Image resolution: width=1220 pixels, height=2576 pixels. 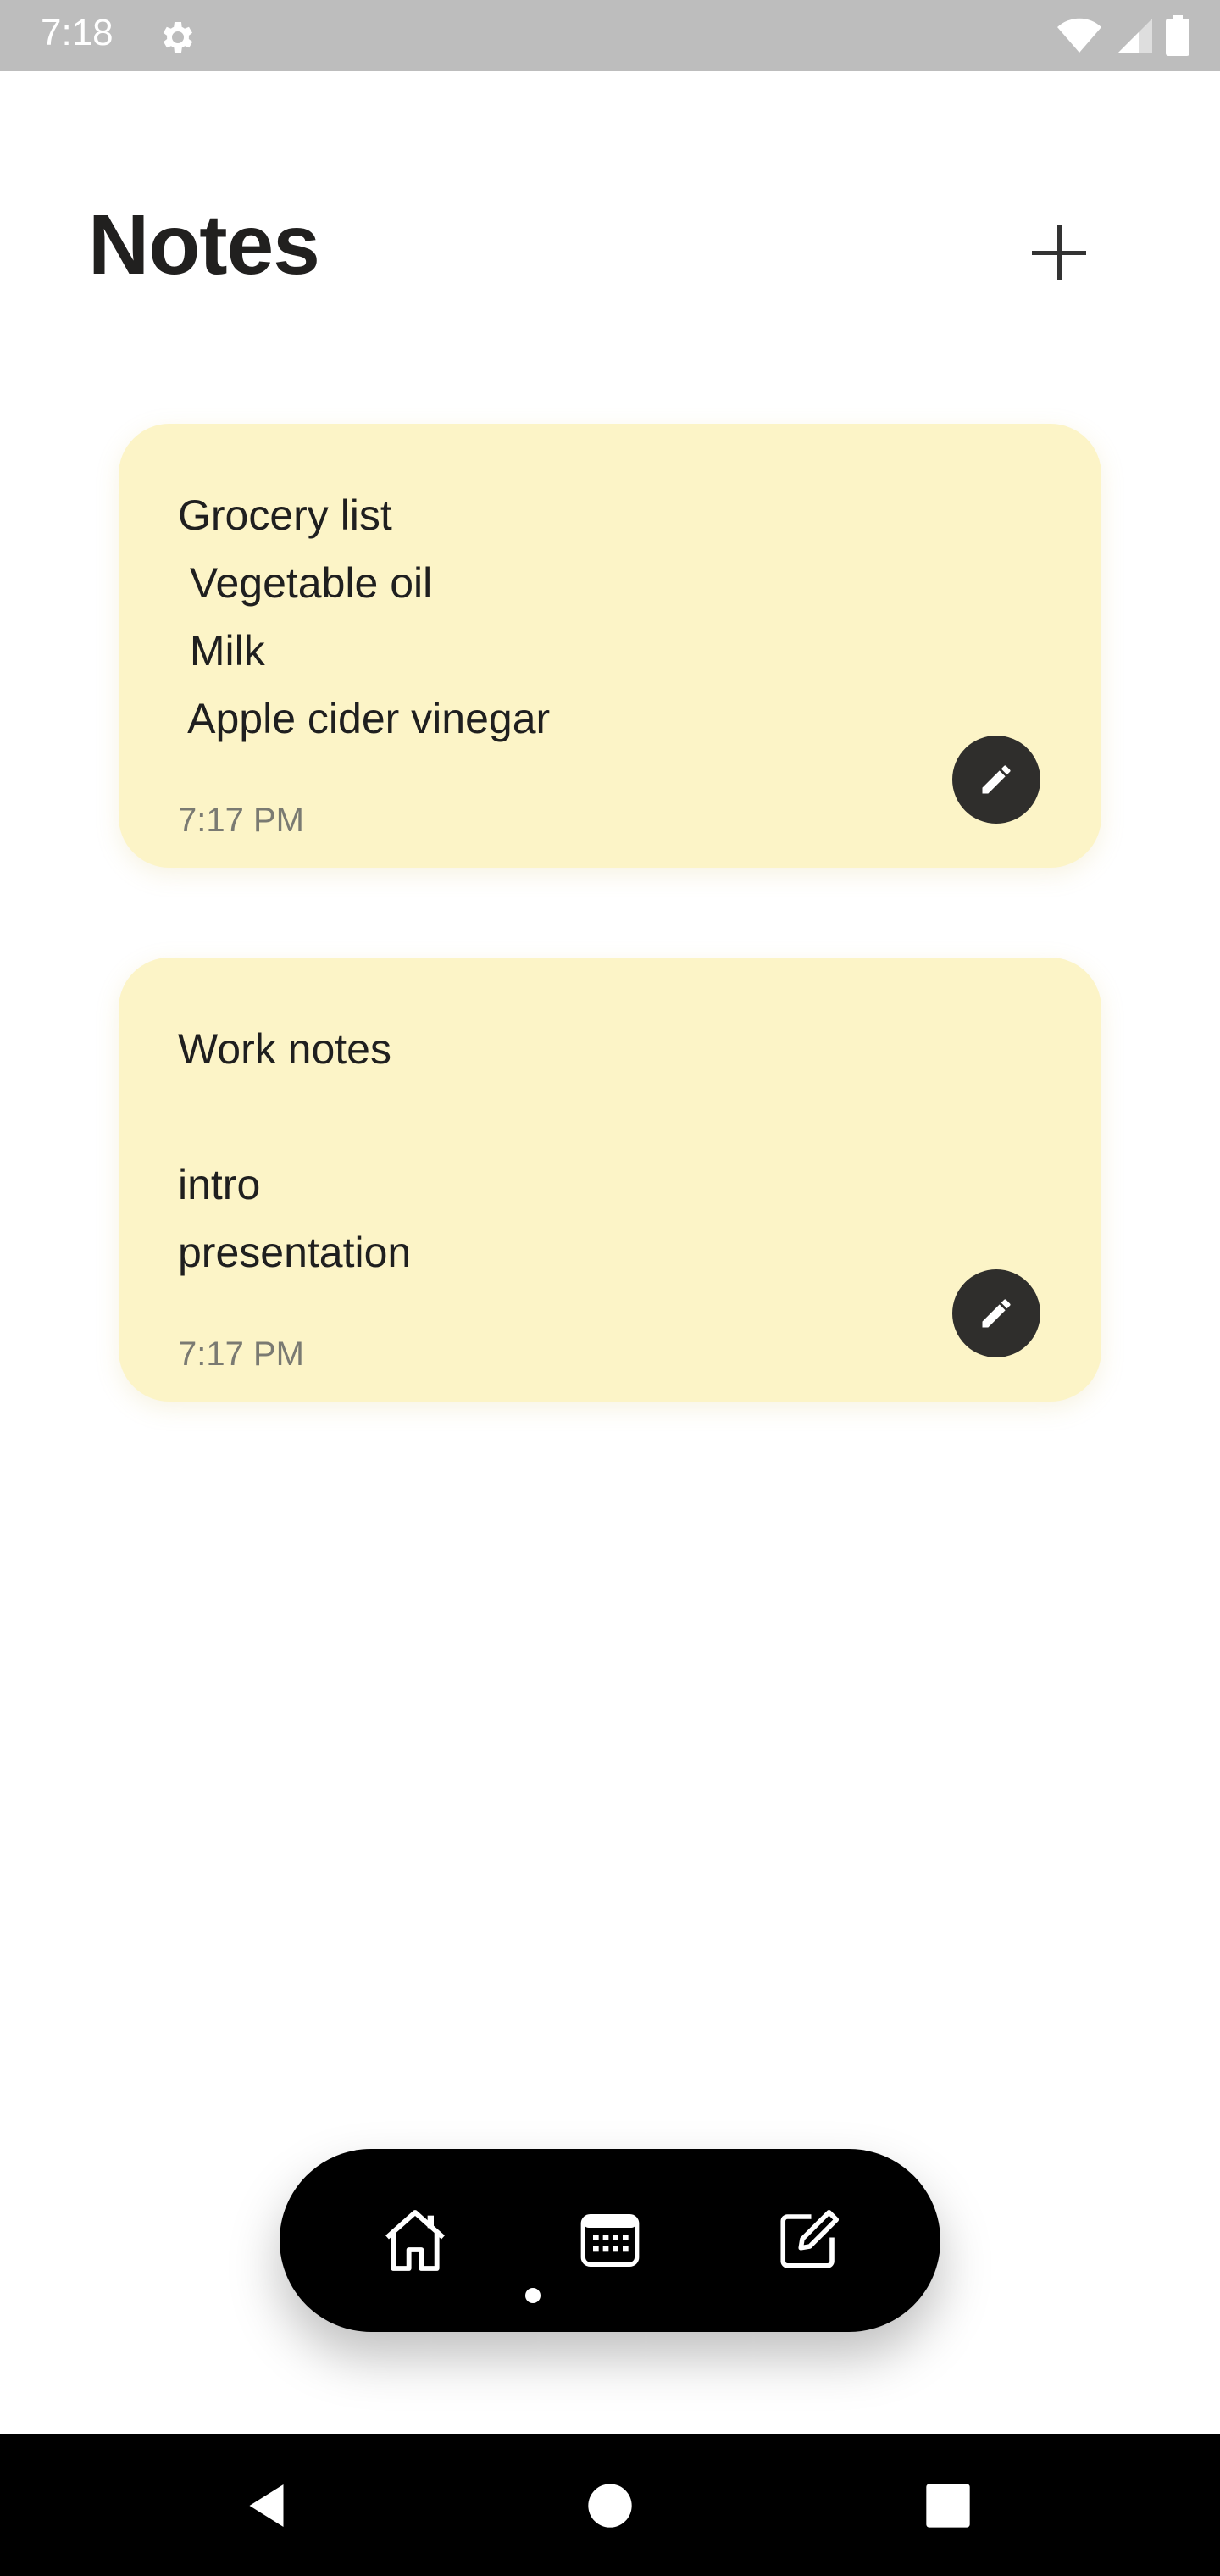 I want to click on nav-notes-button, so click(x=808, y=2240).